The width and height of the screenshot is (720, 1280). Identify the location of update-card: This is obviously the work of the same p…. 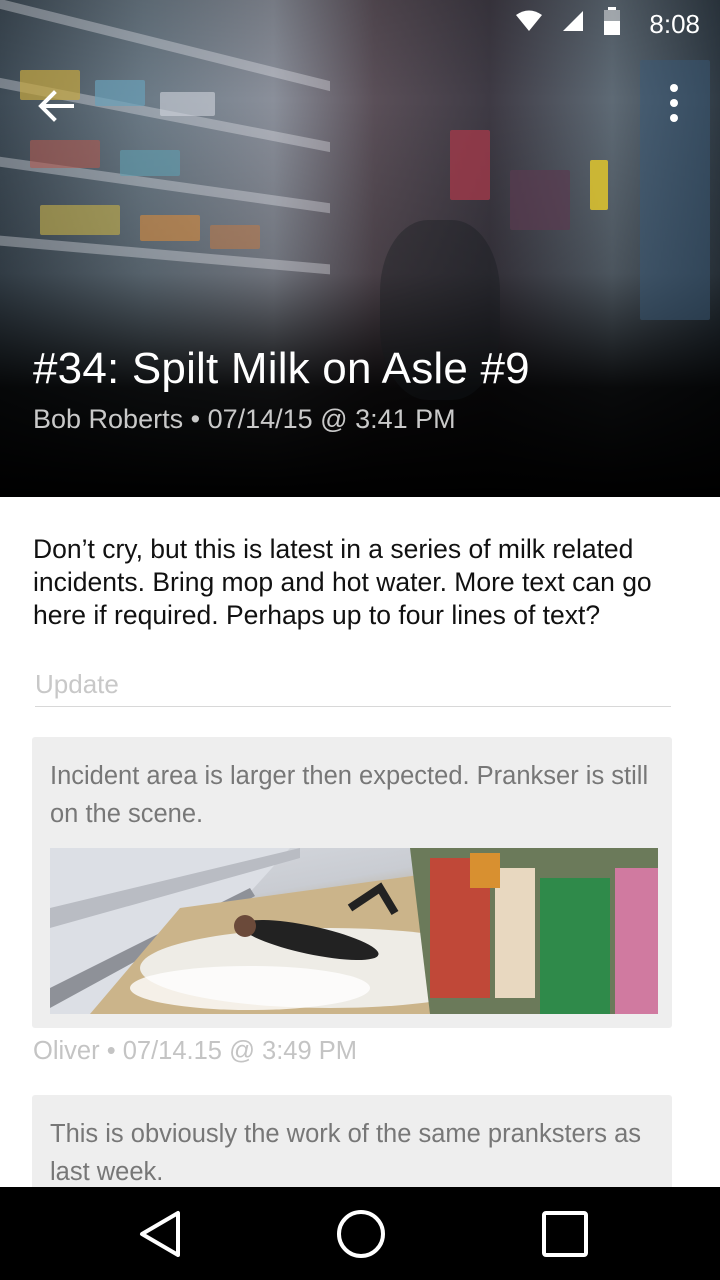
(352, 1141).